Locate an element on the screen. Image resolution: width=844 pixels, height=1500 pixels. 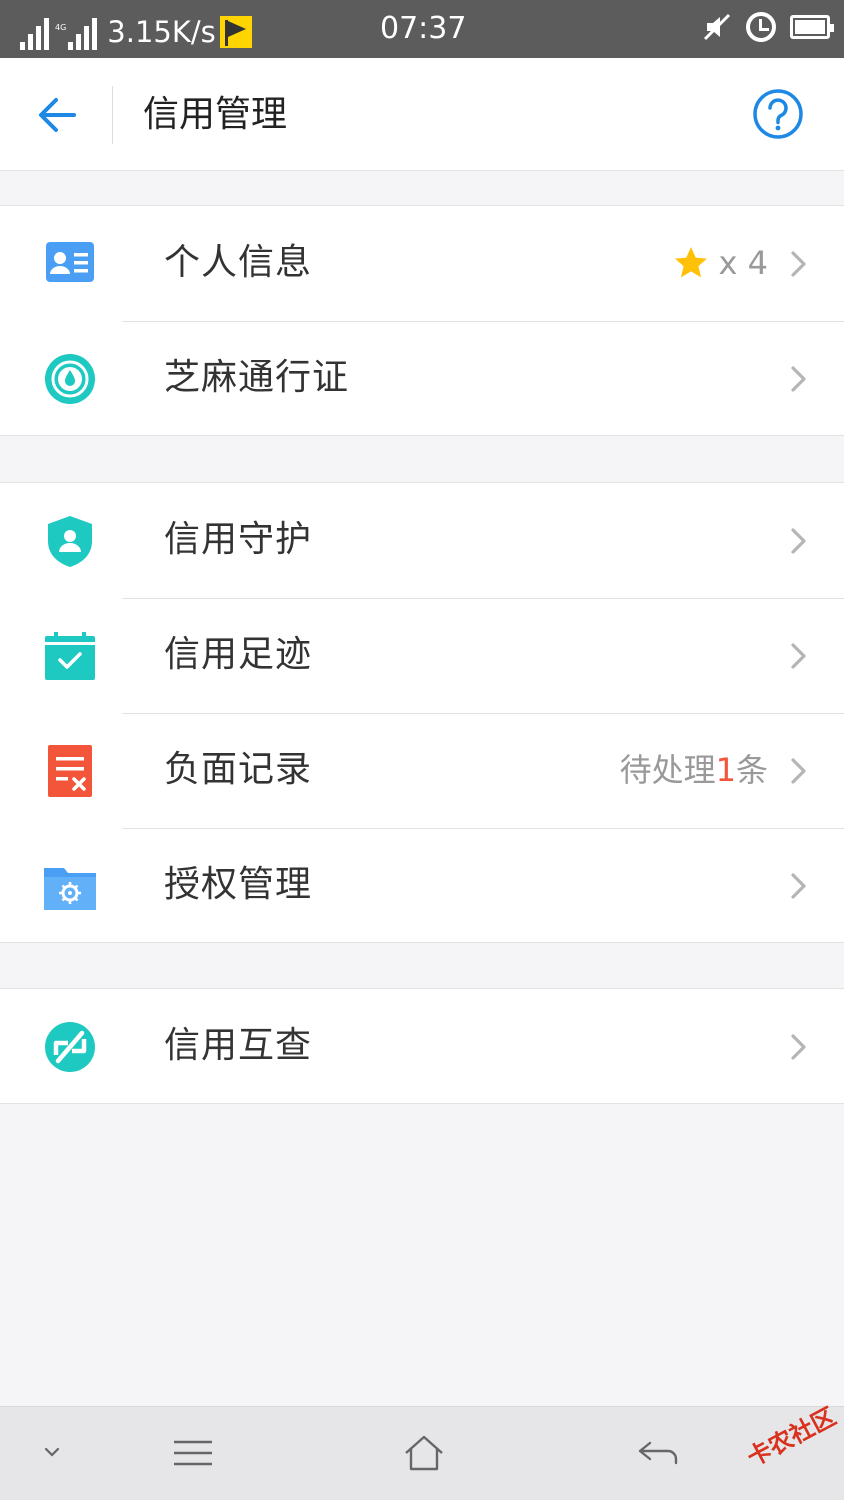
star-badge: x 4 is located at coordinates (720, 263).